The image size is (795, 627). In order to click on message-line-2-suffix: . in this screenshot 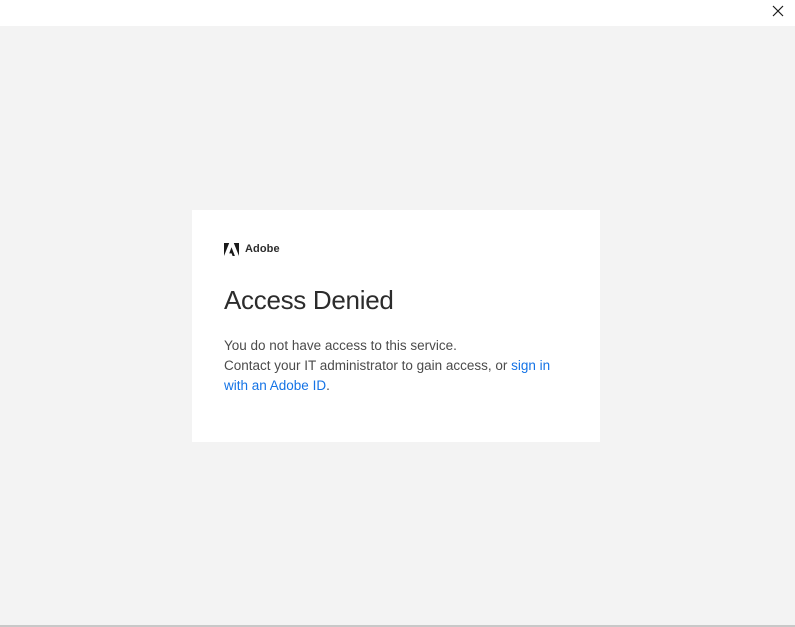, I will do `click(328, 385)`.